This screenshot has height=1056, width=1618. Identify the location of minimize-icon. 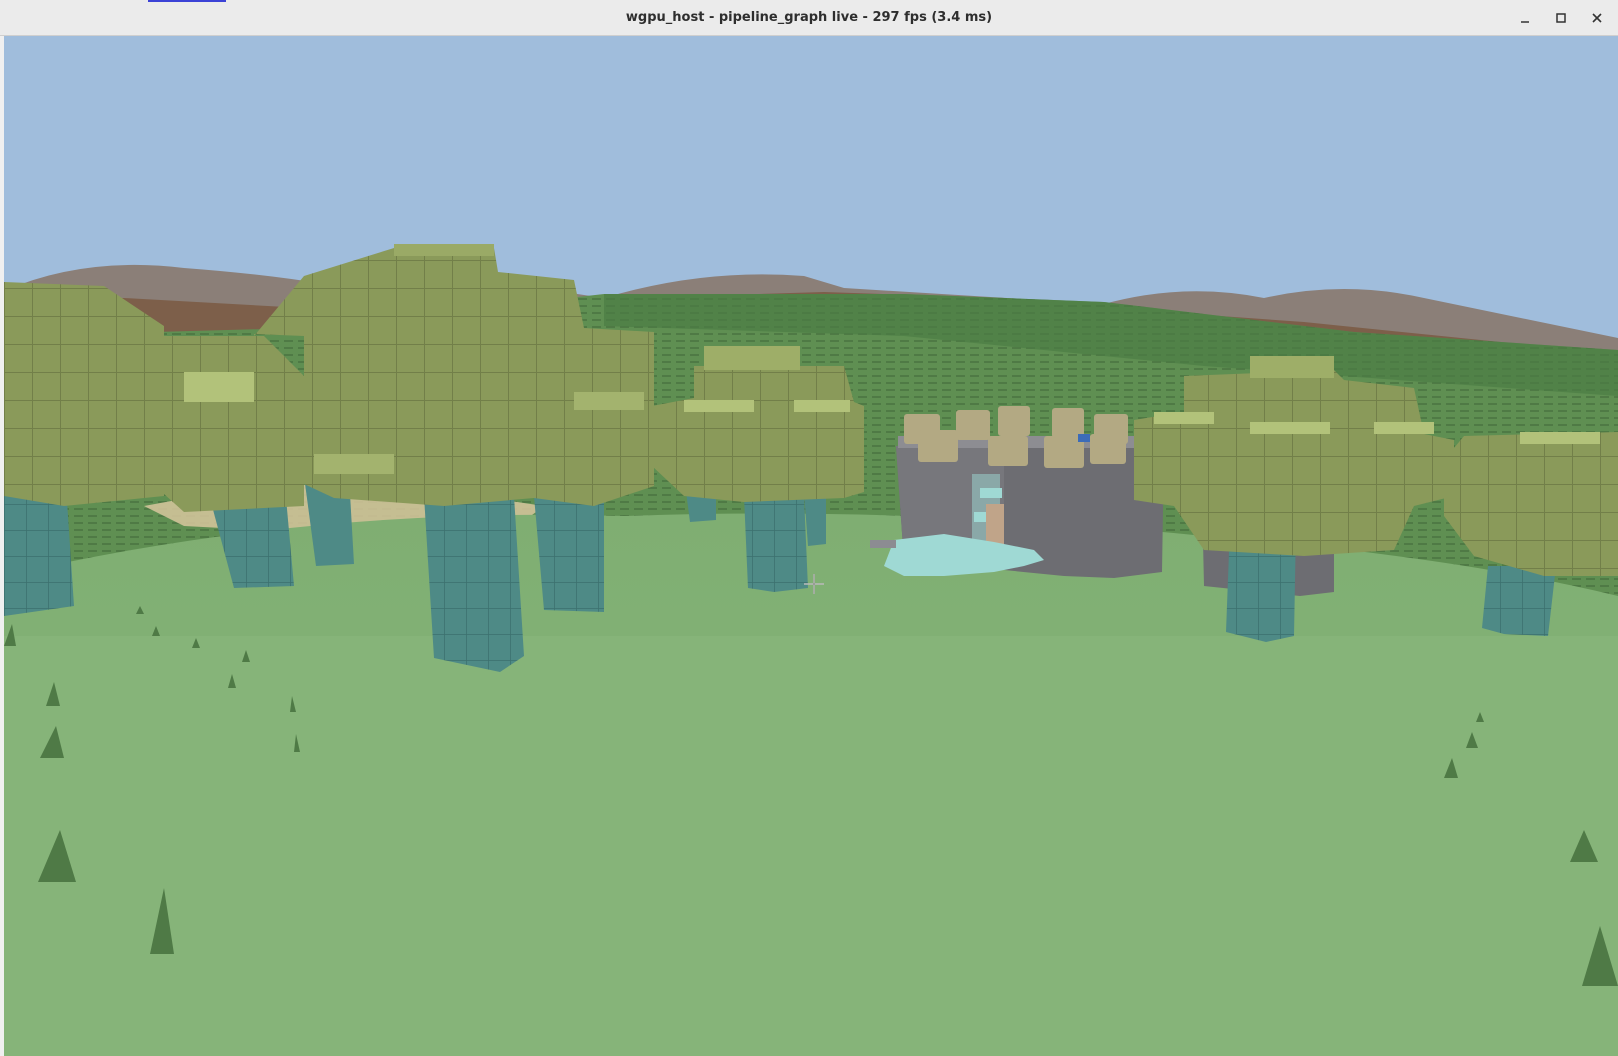
(1525, 22).